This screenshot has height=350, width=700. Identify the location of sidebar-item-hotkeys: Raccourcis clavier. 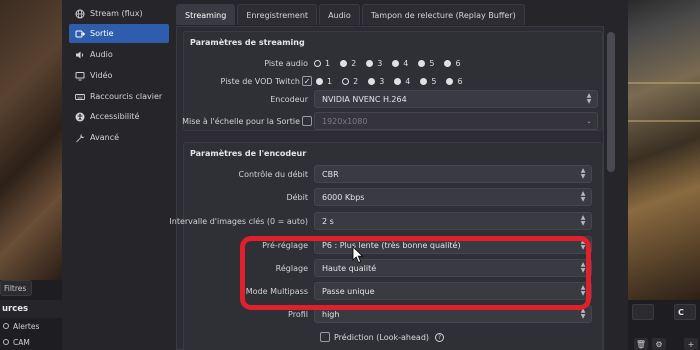
(119, 96).